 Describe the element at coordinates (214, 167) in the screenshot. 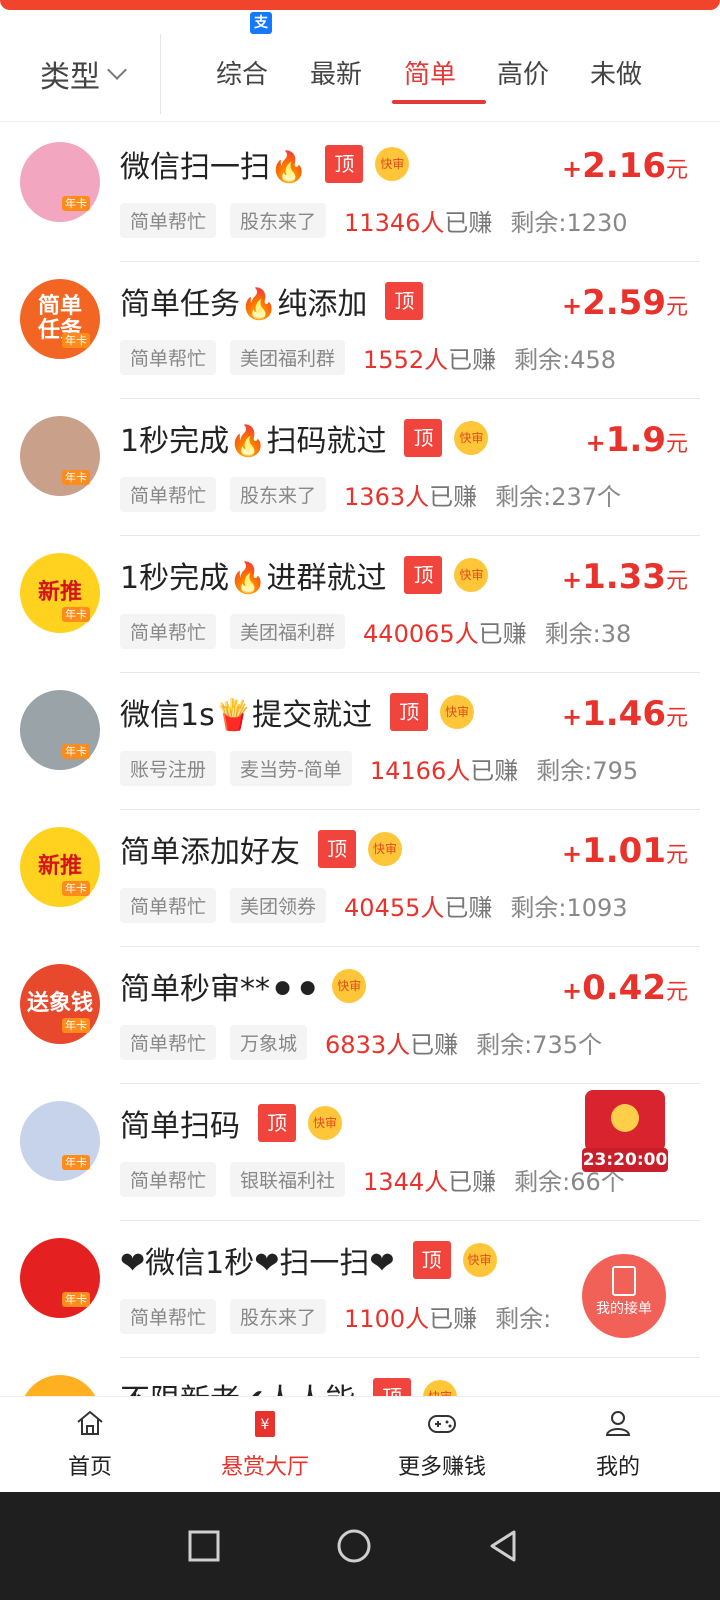

I see `task-title: 微信扫一扫🔥` at that location.